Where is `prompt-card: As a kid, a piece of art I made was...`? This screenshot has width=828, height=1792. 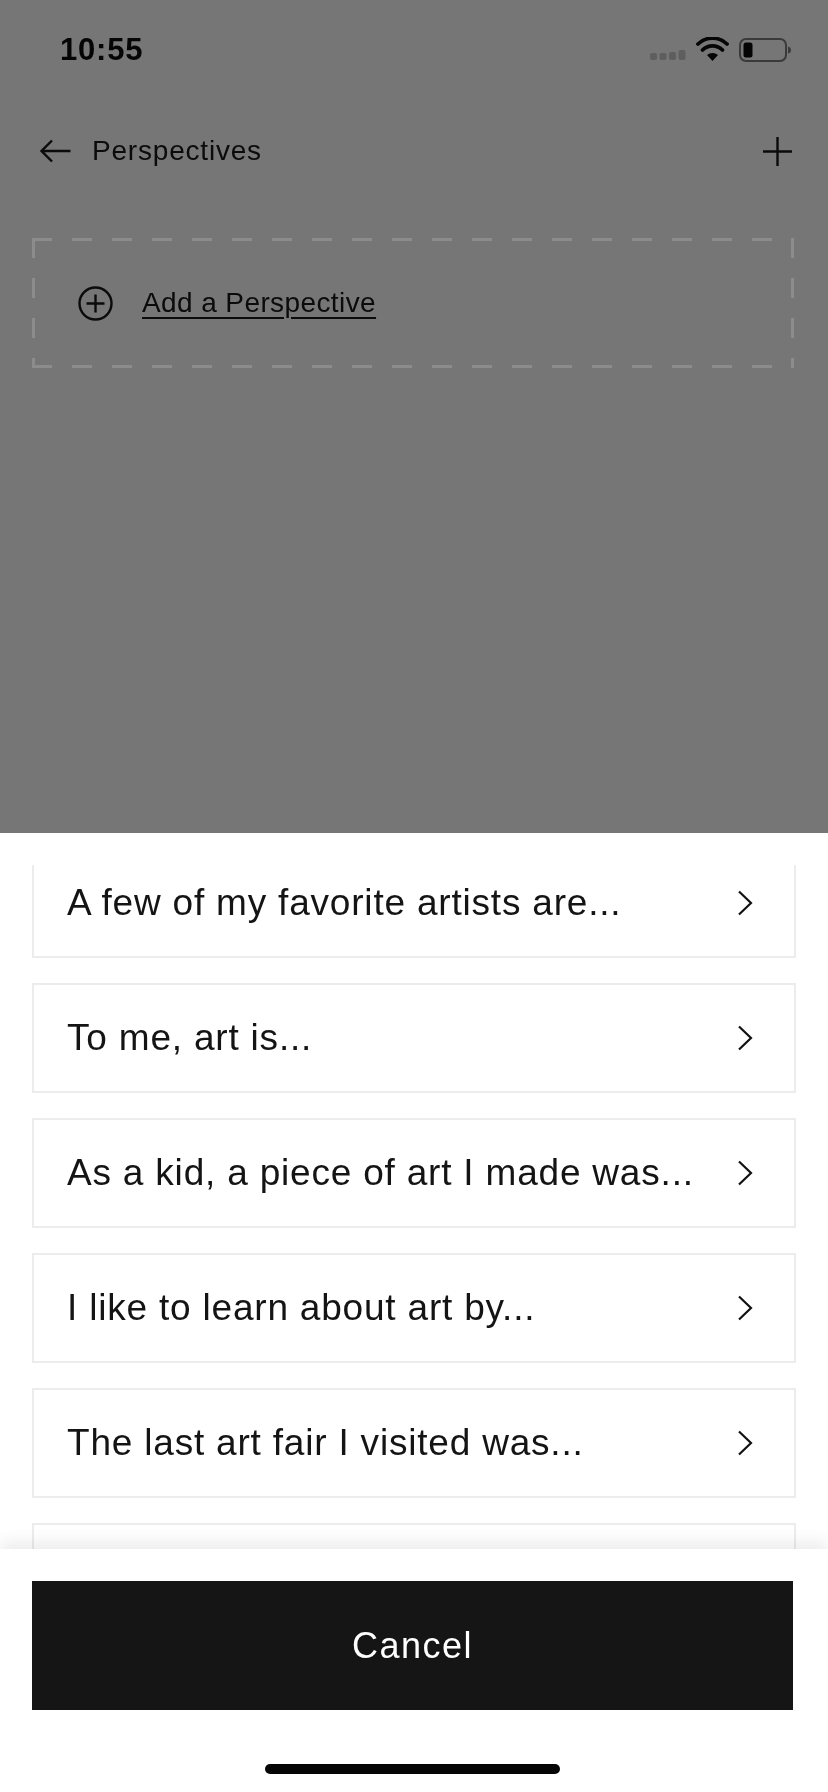
prompt-card: As a kid, a piece of art I made was... is located at coordinates (414, 1173).